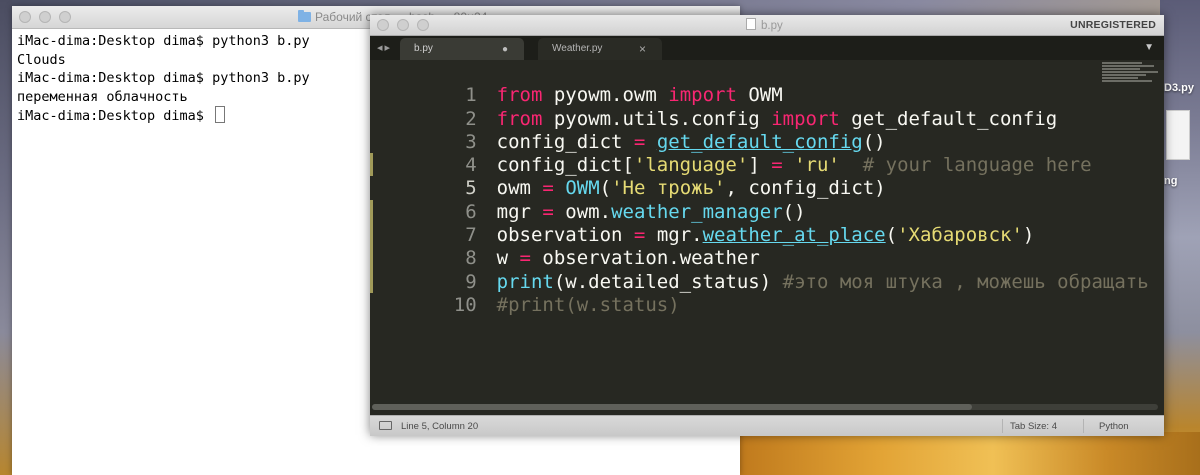 The image size is (1200, 475). What do you see at coordinates (1180, 237) in the screenshot?
I see `desktop-wallpaper-right` at bounding box center [1180, 237].